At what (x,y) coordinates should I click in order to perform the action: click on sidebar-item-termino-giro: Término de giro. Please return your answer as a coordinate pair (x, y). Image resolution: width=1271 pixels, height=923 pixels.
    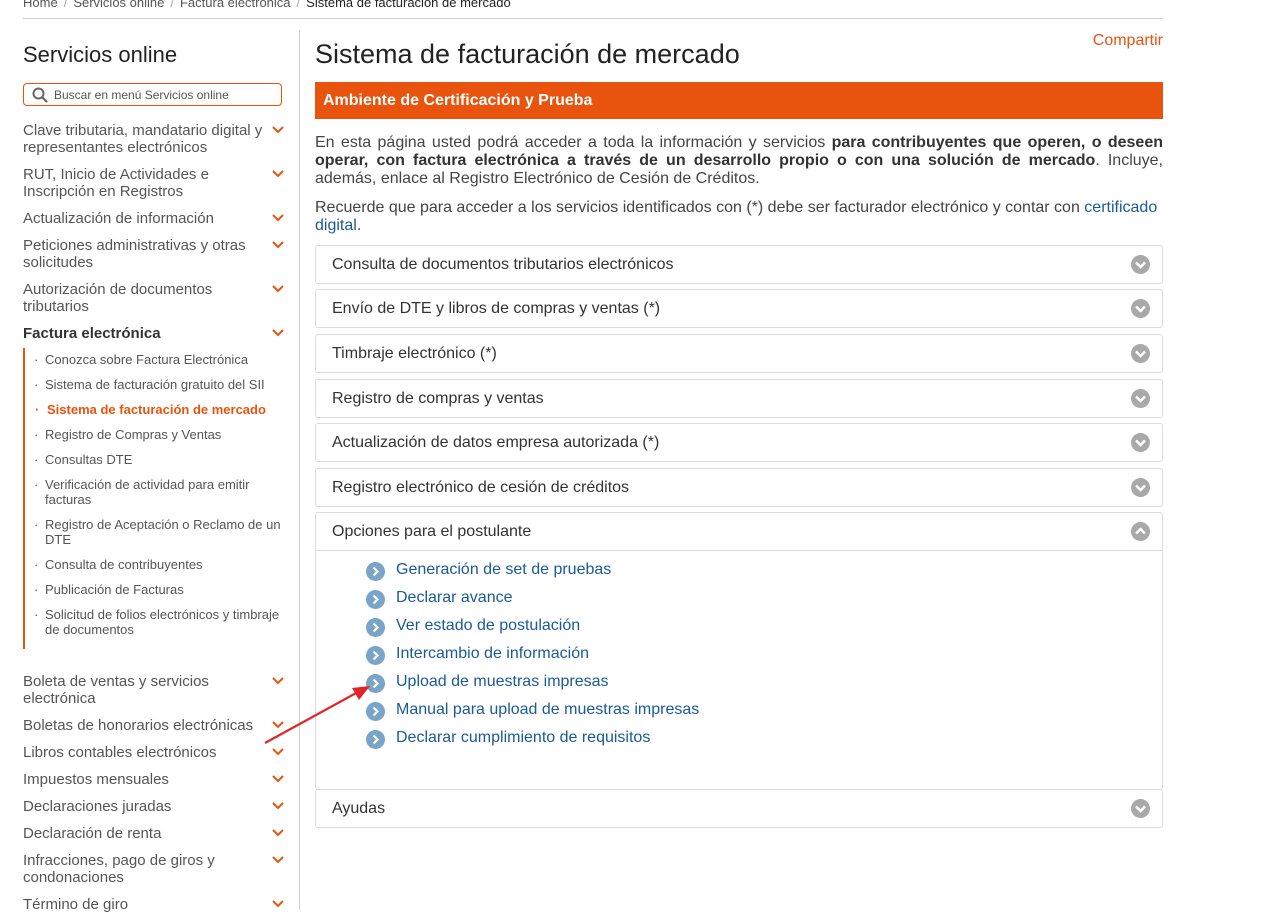
    Looking at the image, I should click on (155, 904).